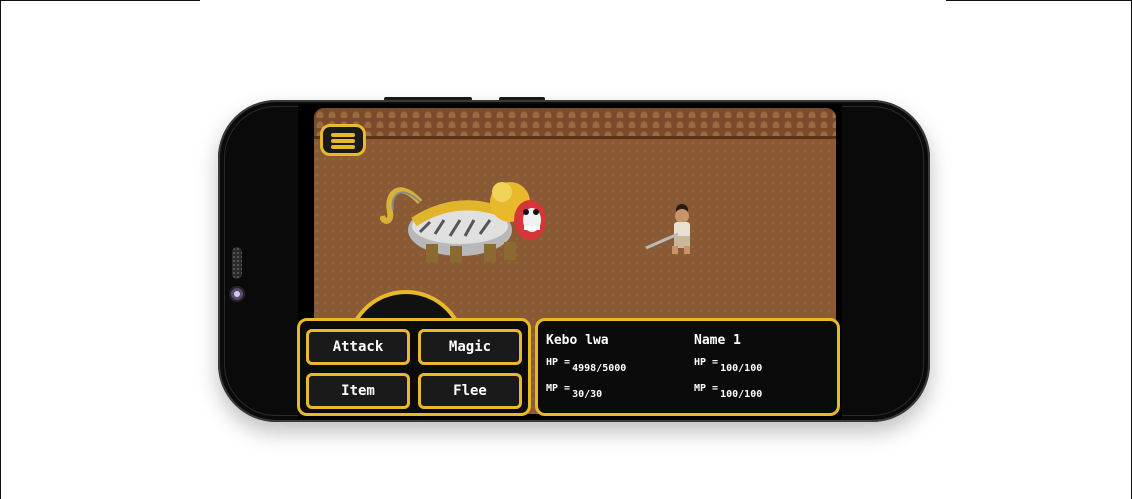  I want to click on enemy-name: Kebo lwa, so click(577, 340).